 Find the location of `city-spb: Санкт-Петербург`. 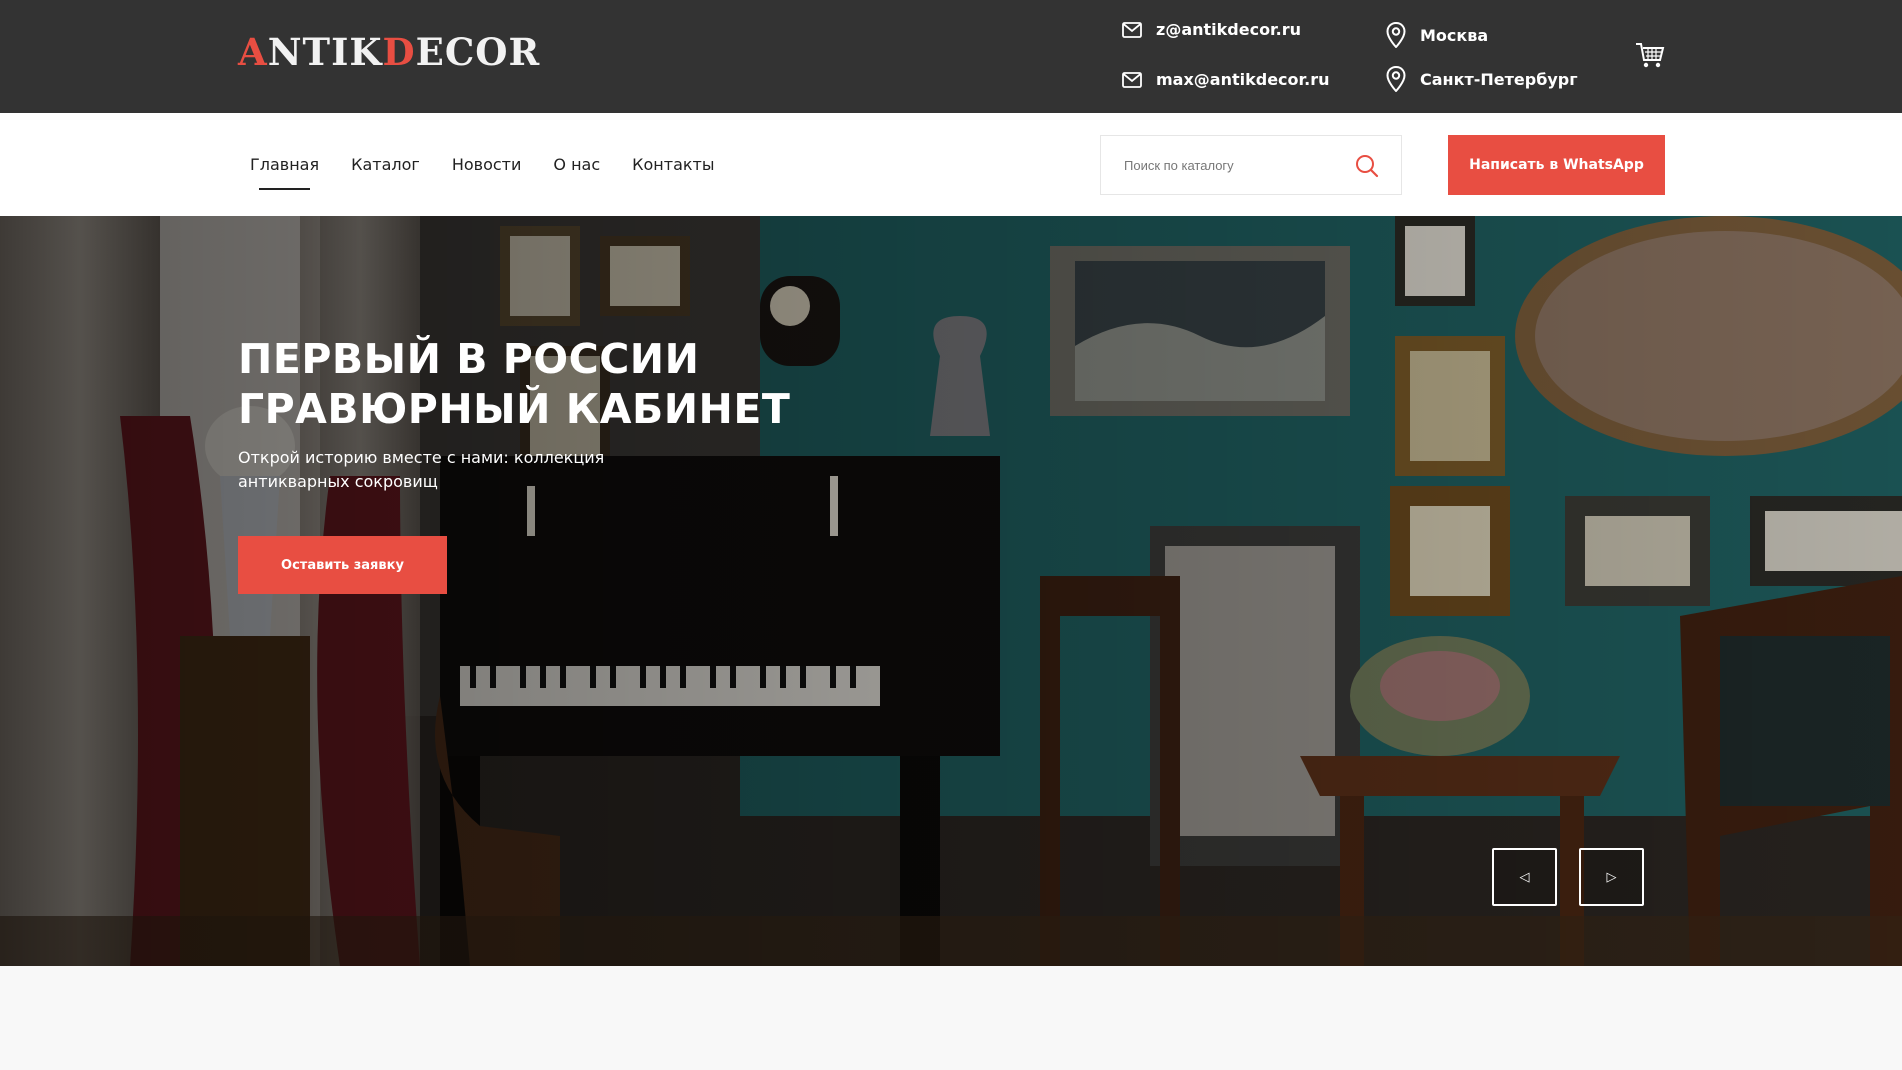

city-spb: Санкт-Петербург is located at coordinates (1482, 79).